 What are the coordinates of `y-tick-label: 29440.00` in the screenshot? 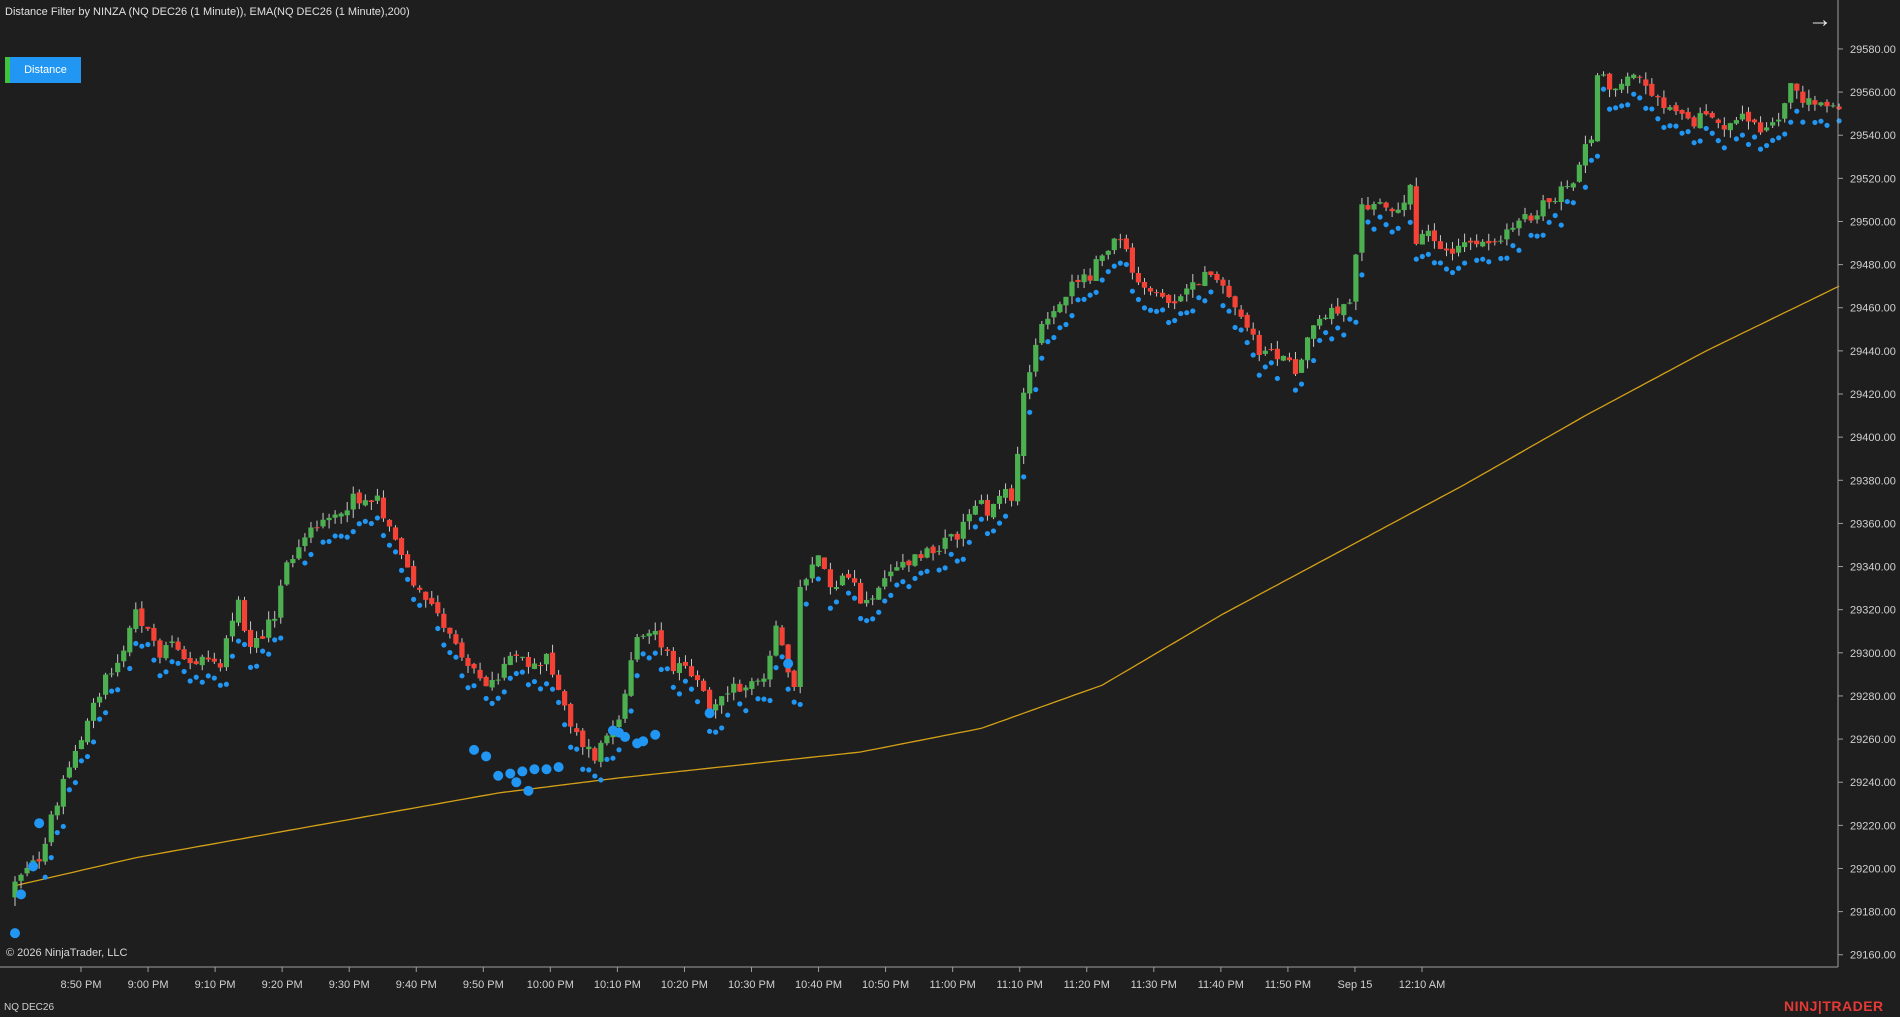 It's located at (1873, 352).